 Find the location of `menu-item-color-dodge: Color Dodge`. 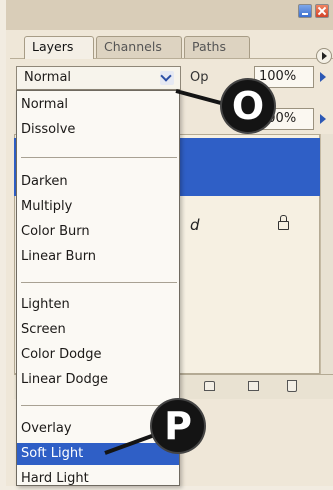

menu-item-color-dodge: Color Dodge is located at coordinates (99, 355).